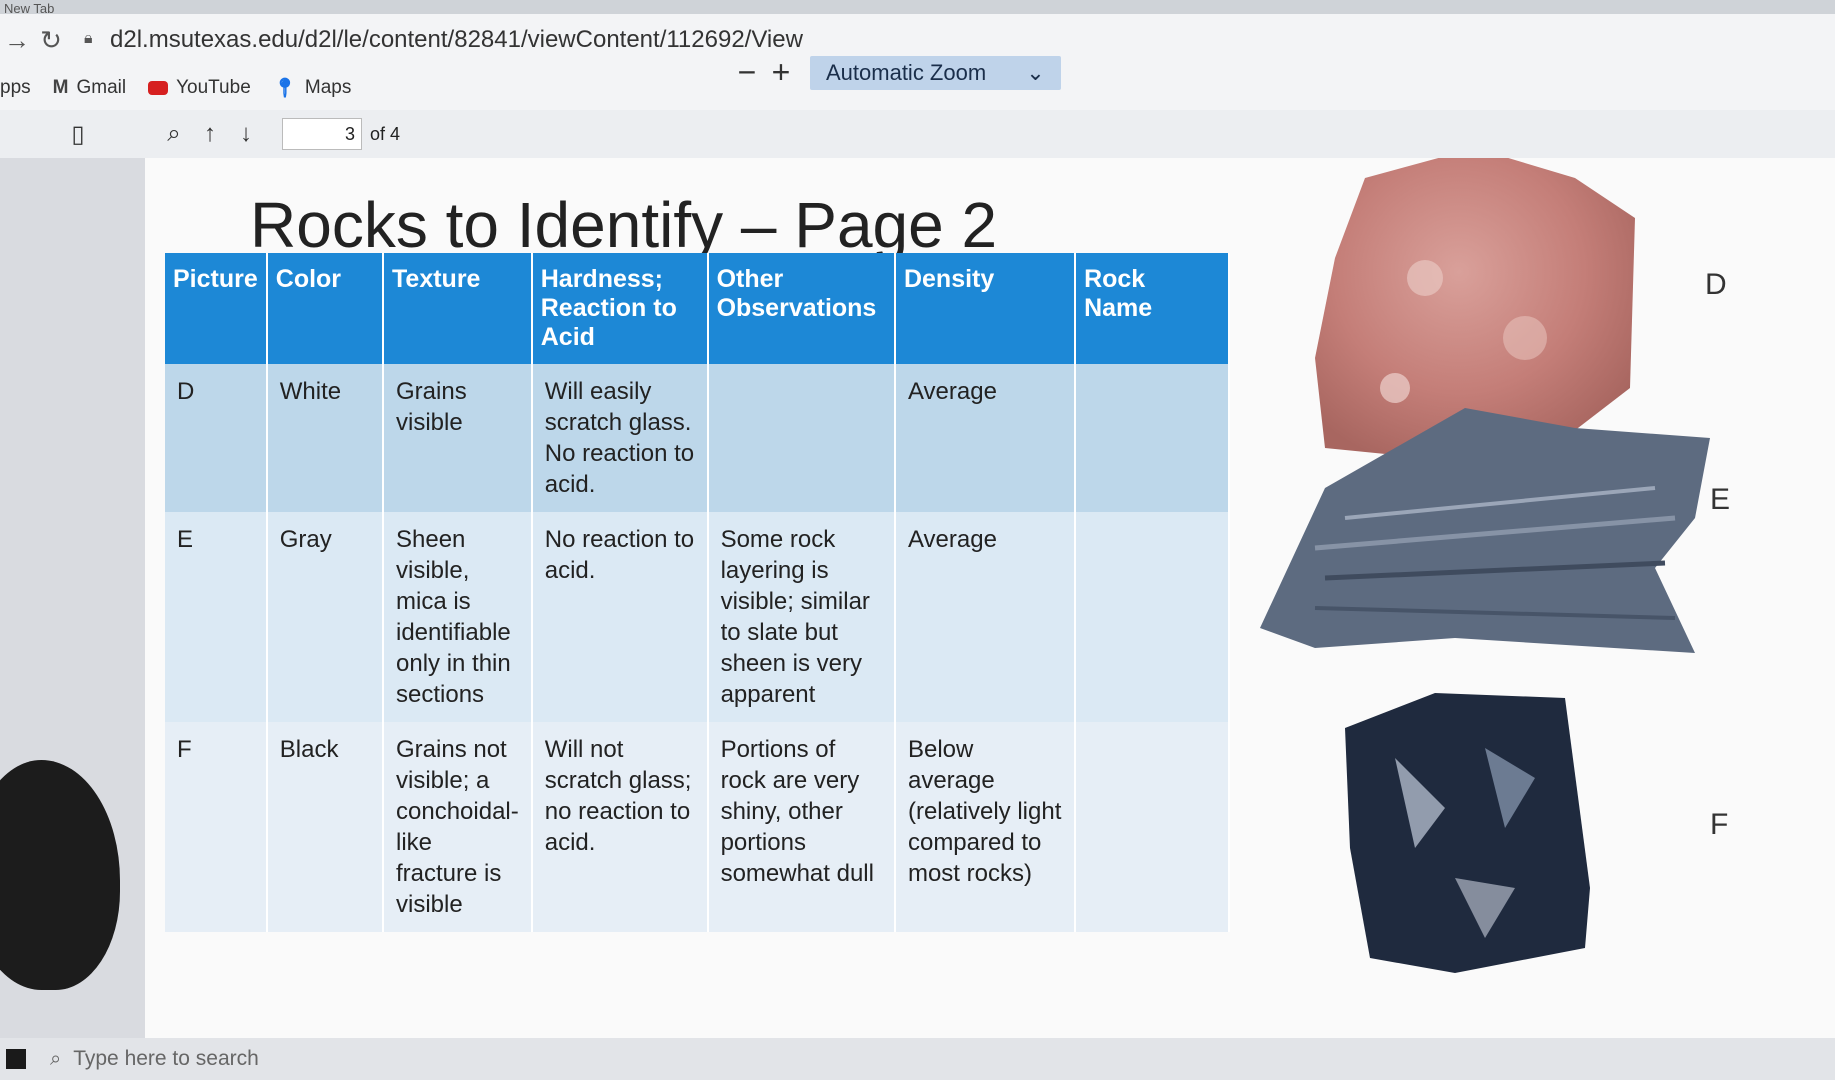 The image size is (1835, 1080). Describe the element at coordinates (216, 438) in the screenshot. I see `cell-picture: D` at that location.